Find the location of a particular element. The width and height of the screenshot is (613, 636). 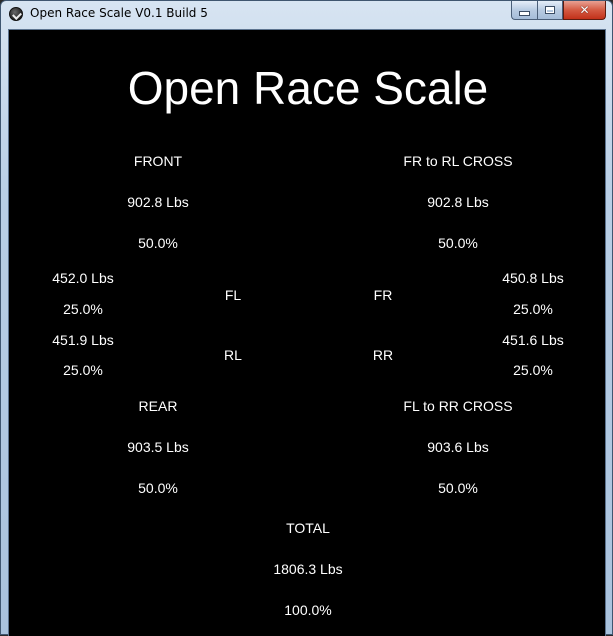

fr-rl-cross-percent: 50.0% is located at coordinates (458, 243).